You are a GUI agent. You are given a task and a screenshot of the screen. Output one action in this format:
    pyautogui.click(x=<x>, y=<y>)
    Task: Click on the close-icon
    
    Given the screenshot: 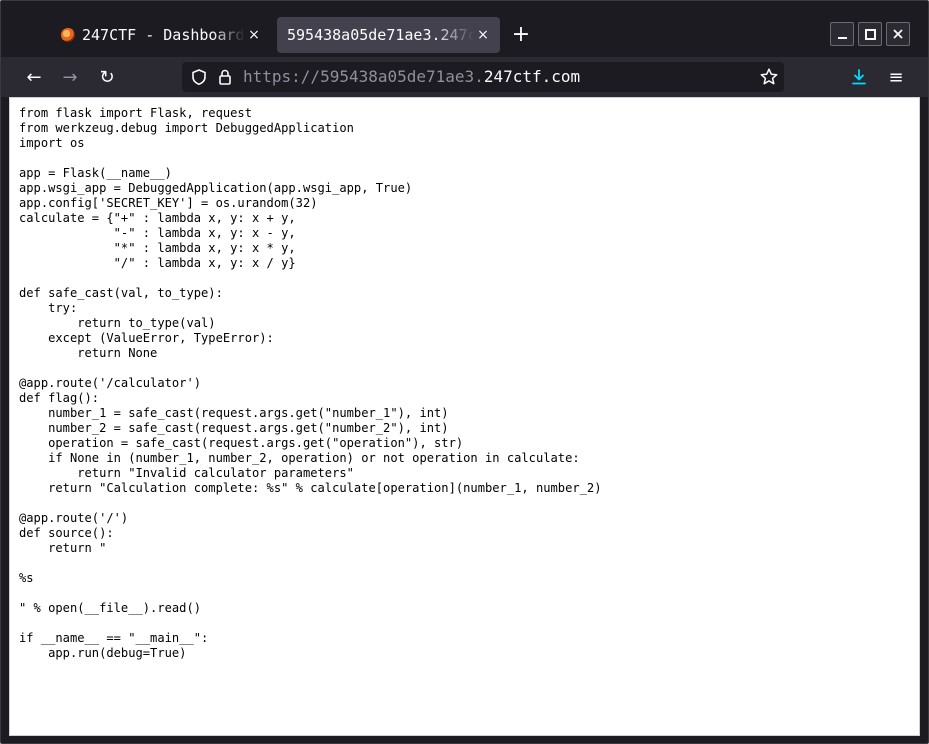 What is the action you would take?
    pyautogui.click(x=898, y=34)
    